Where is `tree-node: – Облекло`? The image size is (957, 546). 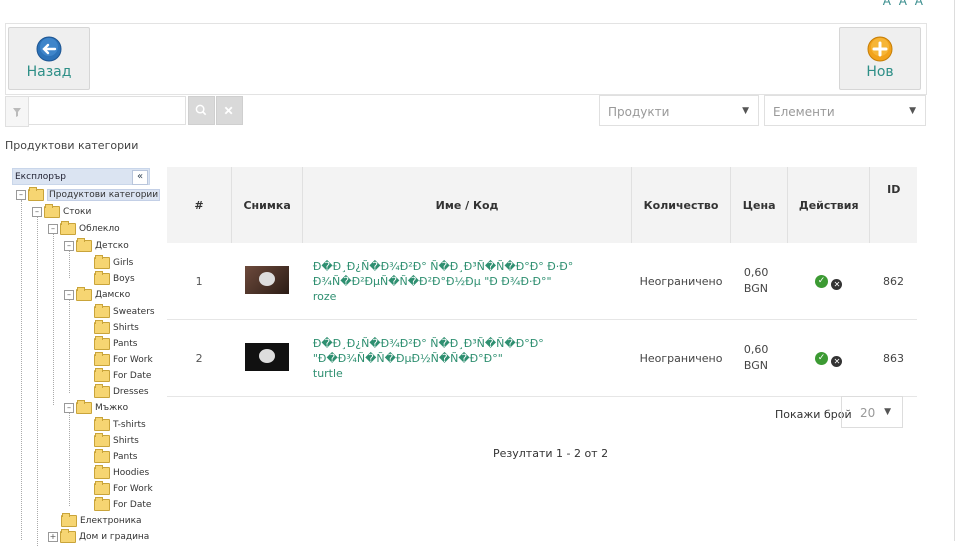
tree-node: – Облекло is located at coordinates (84, 229).